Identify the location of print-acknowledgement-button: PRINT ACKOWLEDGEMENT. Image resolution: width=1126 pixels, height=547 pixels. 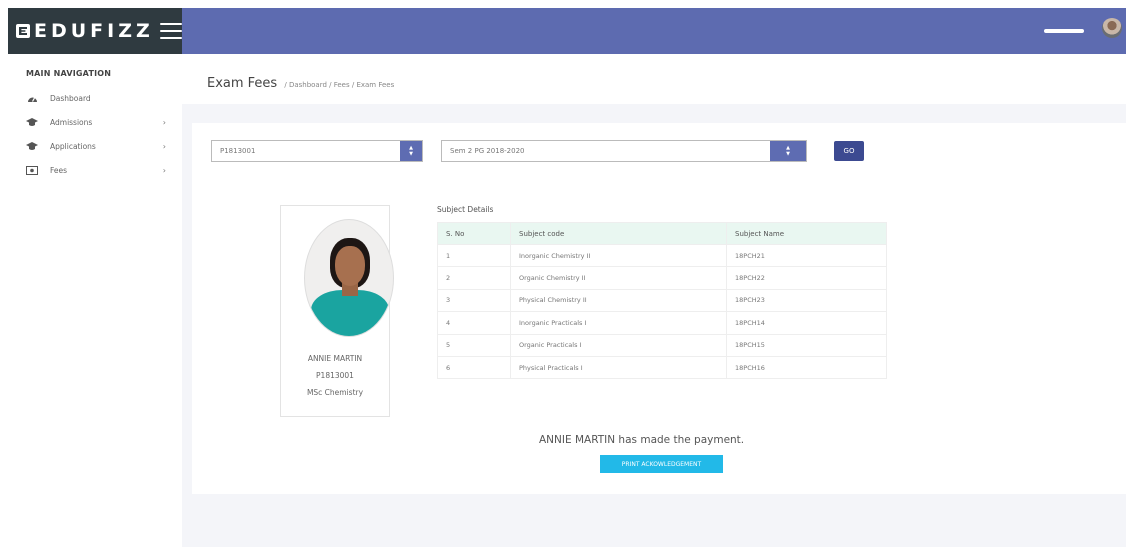
(661, 464).